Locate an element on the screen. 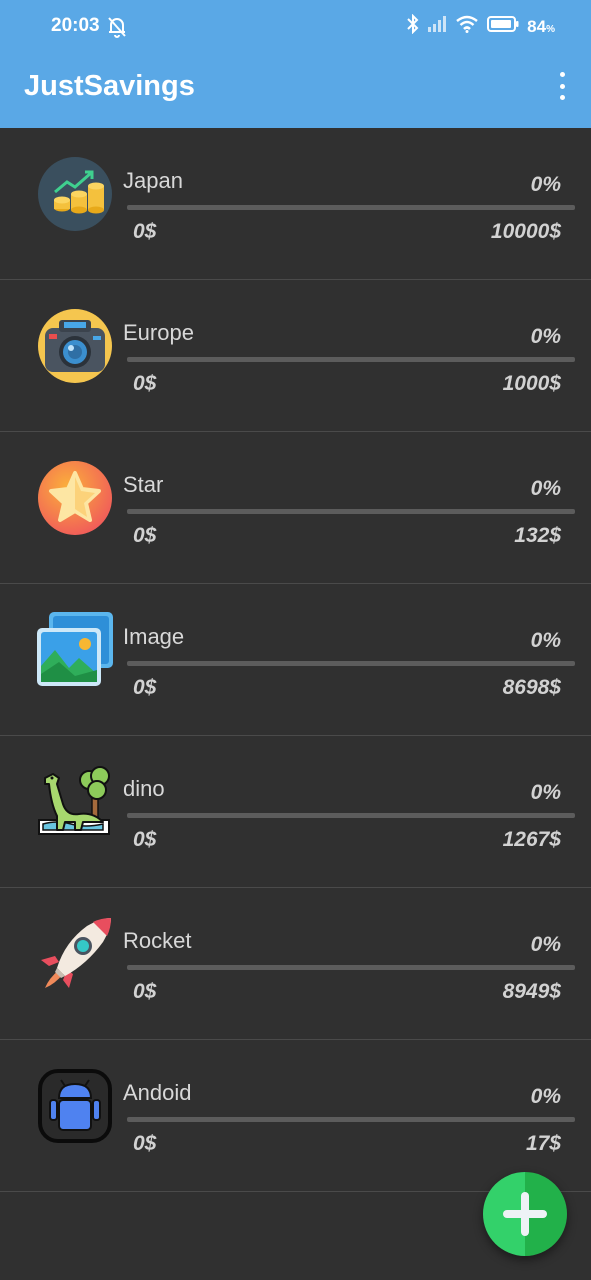 The height and width of the screenshot is (1280, 591). camera-icon is located at coordinates (75, 346).